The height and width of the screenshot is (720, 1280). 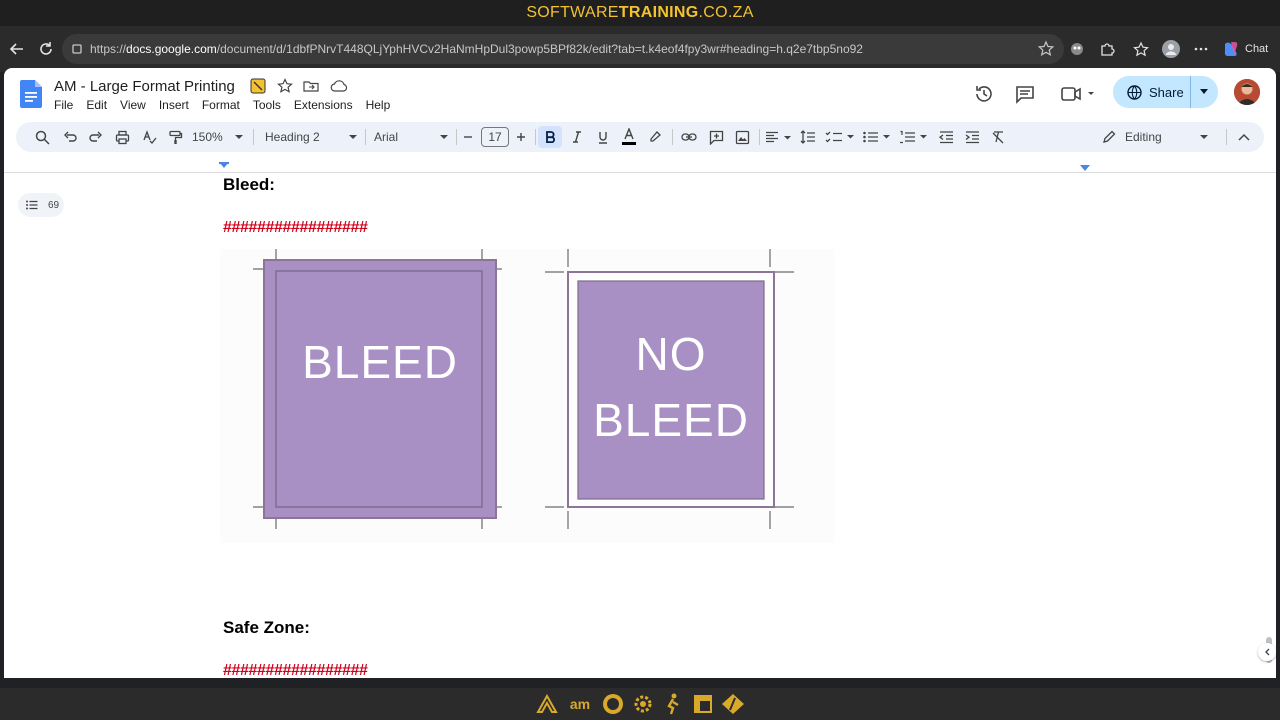 What do you see at coordinates (149, 137) in the screenshot?
I see `spellcheck-icon` at bounding box center [149, 137].